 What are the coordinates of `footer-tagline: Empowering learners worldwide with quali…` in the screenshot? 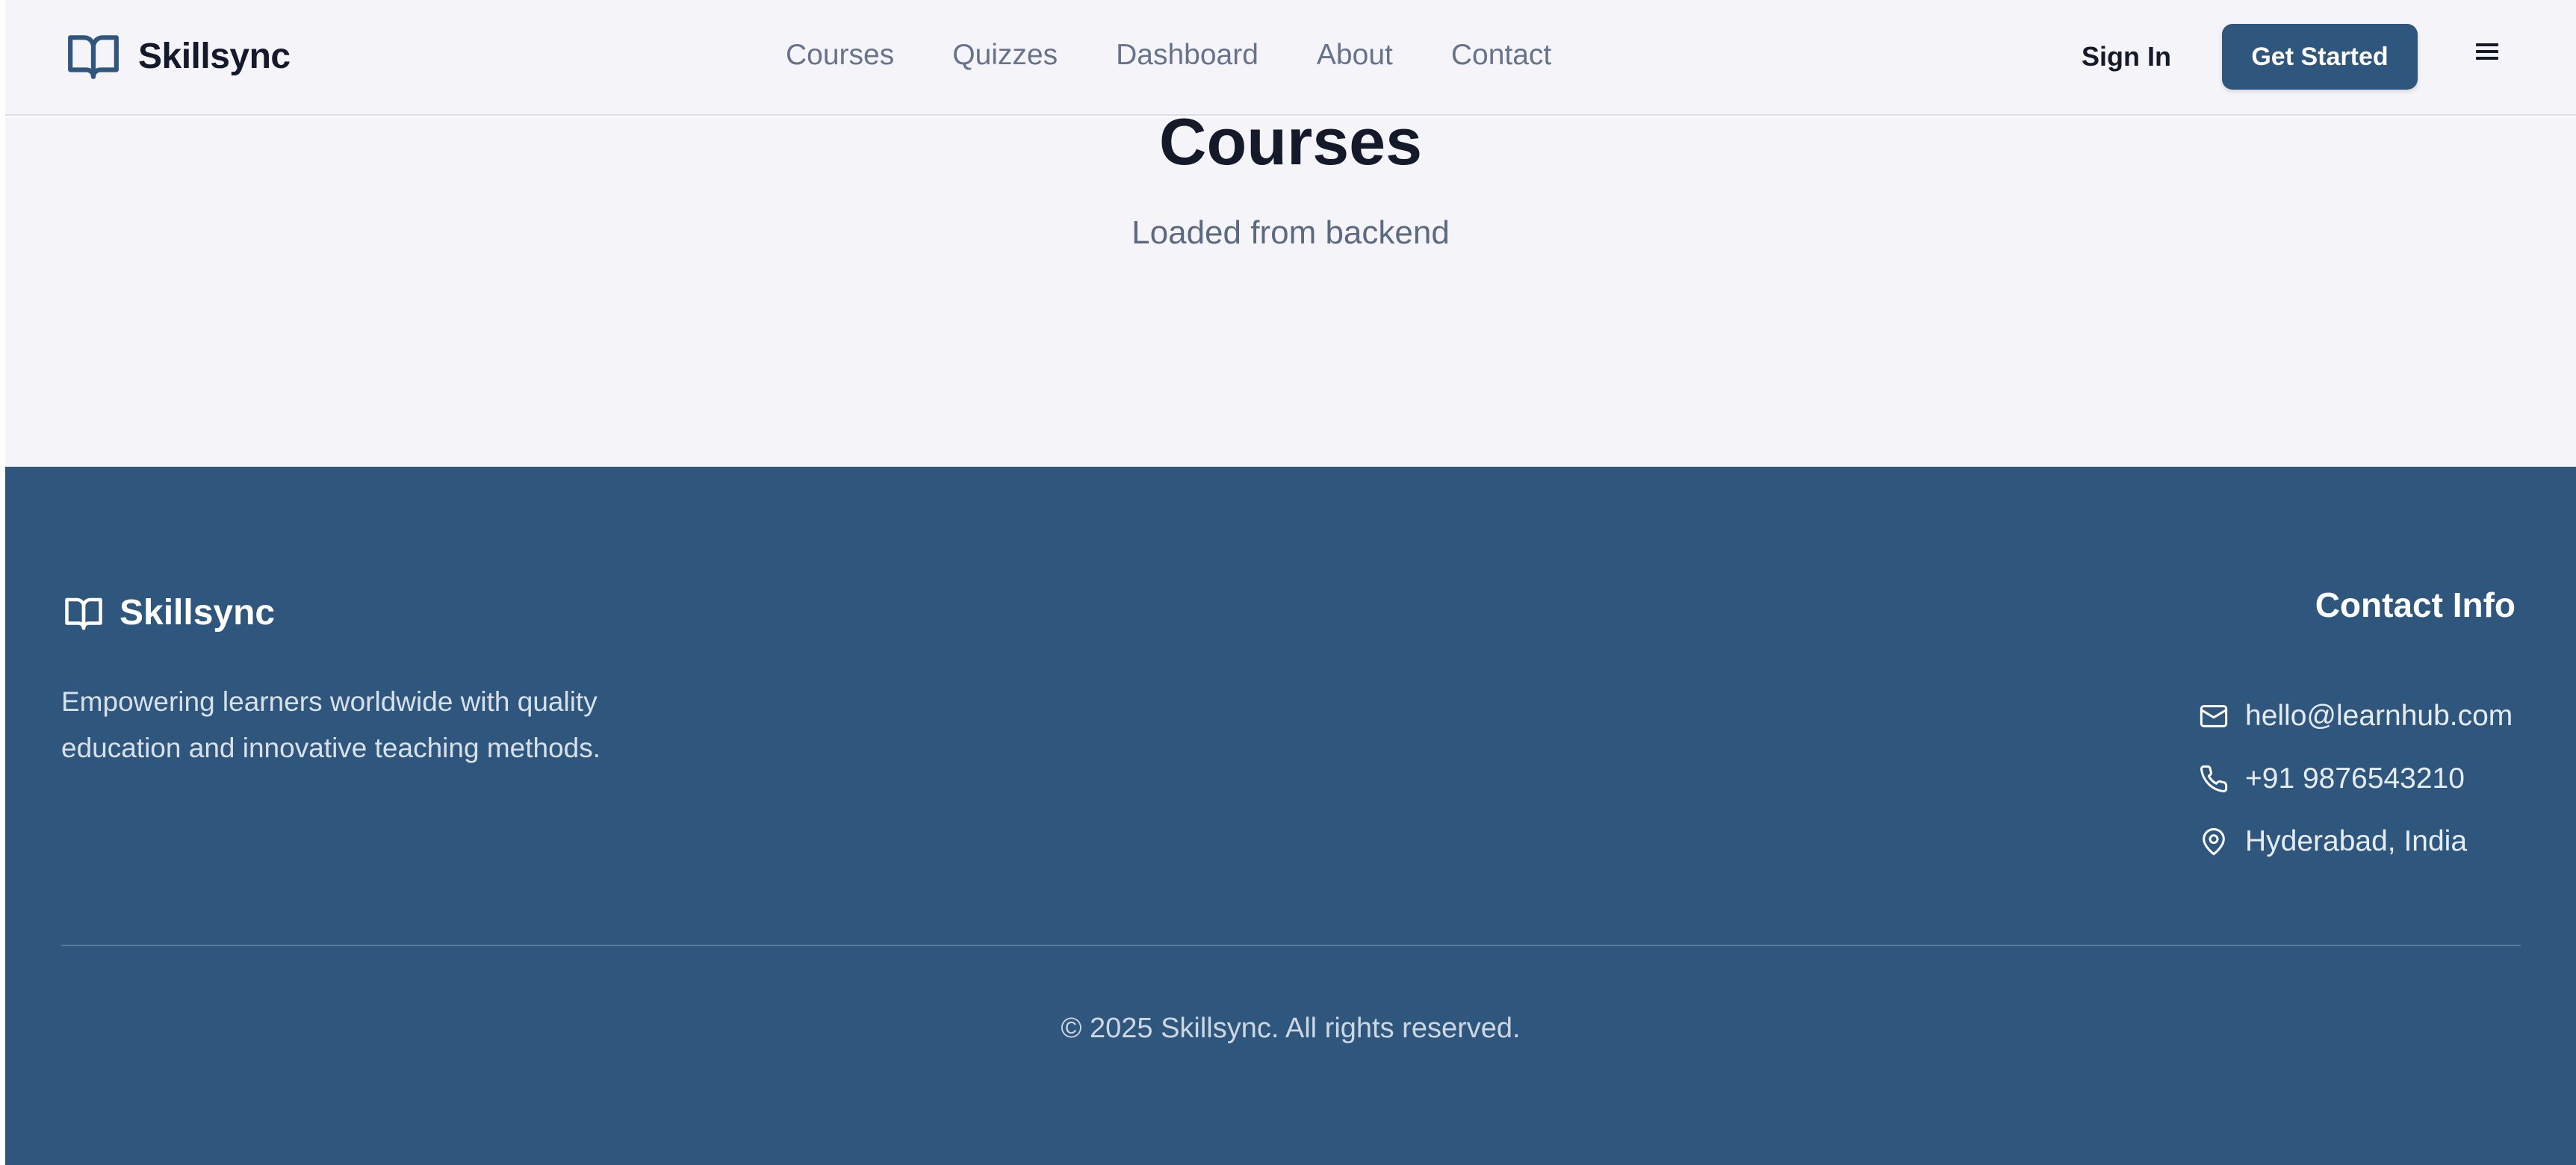 It's located at (397, 725).